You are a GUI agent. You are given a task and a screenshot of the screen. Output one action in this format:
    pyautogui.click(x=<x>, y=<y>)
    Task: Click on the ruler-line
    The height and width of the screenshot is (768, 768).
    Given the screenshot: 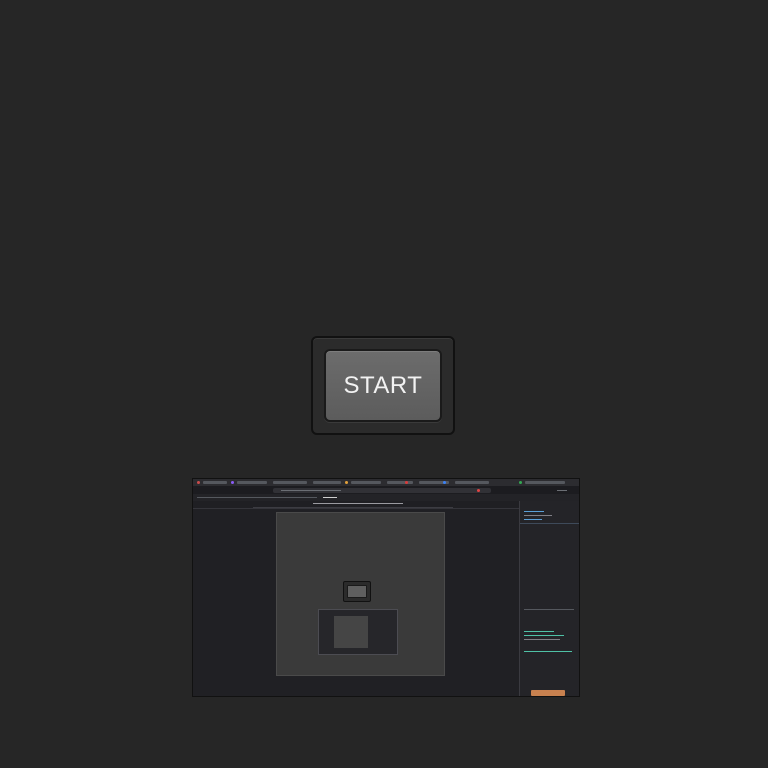 What is the action you would take?
    pyautogui.click(x=353, y=507)
    